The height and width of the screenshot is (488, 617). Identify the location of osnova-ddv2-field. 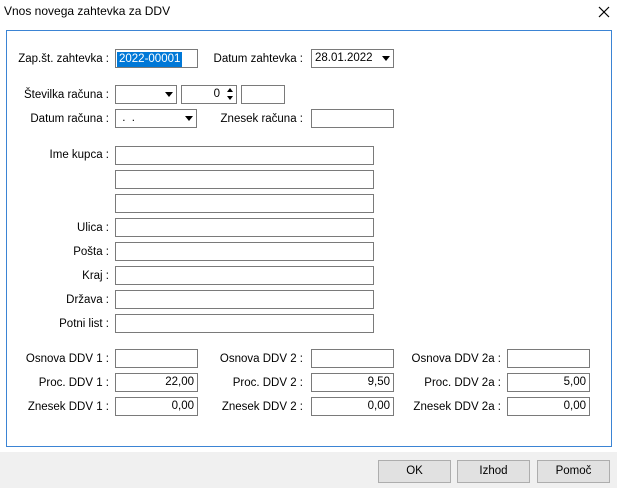
(352, 358).